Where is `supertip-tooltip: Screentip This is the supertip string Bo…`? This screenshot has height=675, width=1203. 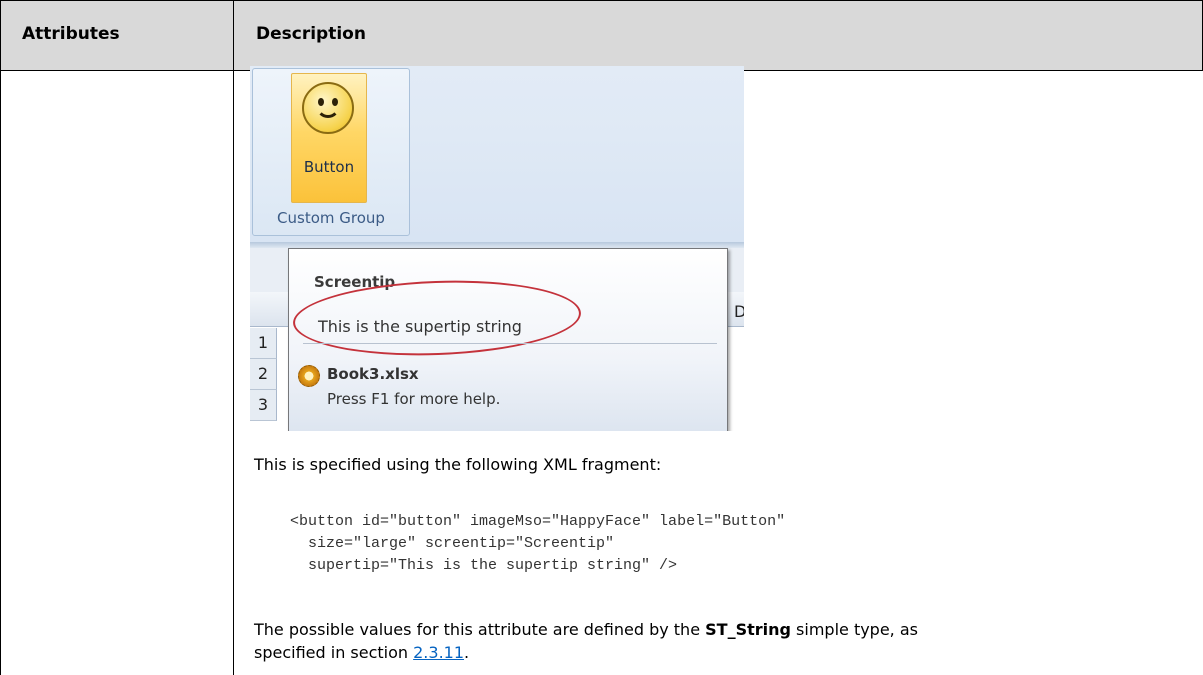
supertip-tooltip: Screentip This is the supertip string Bo… is located at coordinates (508, 339).